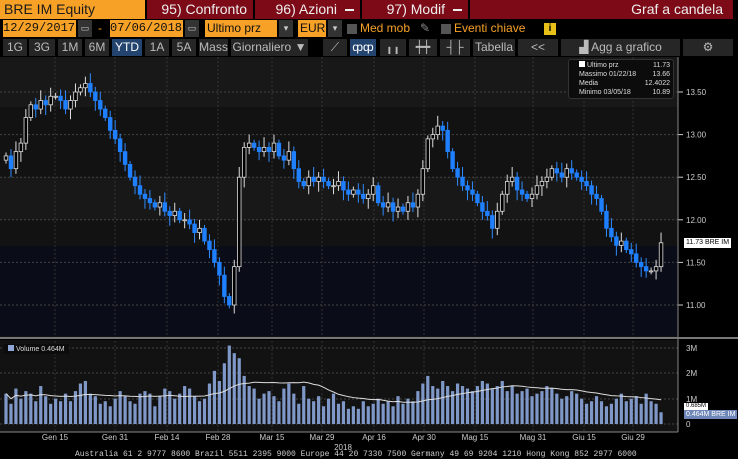 This screenshot has height=459, width=738. What do you see at coordinates (657, 83) in the screenshot?
I see `legend-avg-value: 12.4022` at bounding box center [657, 83].